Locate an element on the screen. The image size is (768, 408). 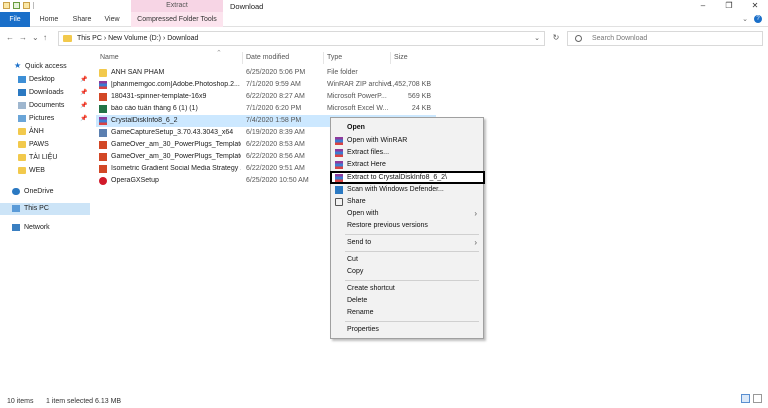
tab-view: View is located at coordinates (112, 19).